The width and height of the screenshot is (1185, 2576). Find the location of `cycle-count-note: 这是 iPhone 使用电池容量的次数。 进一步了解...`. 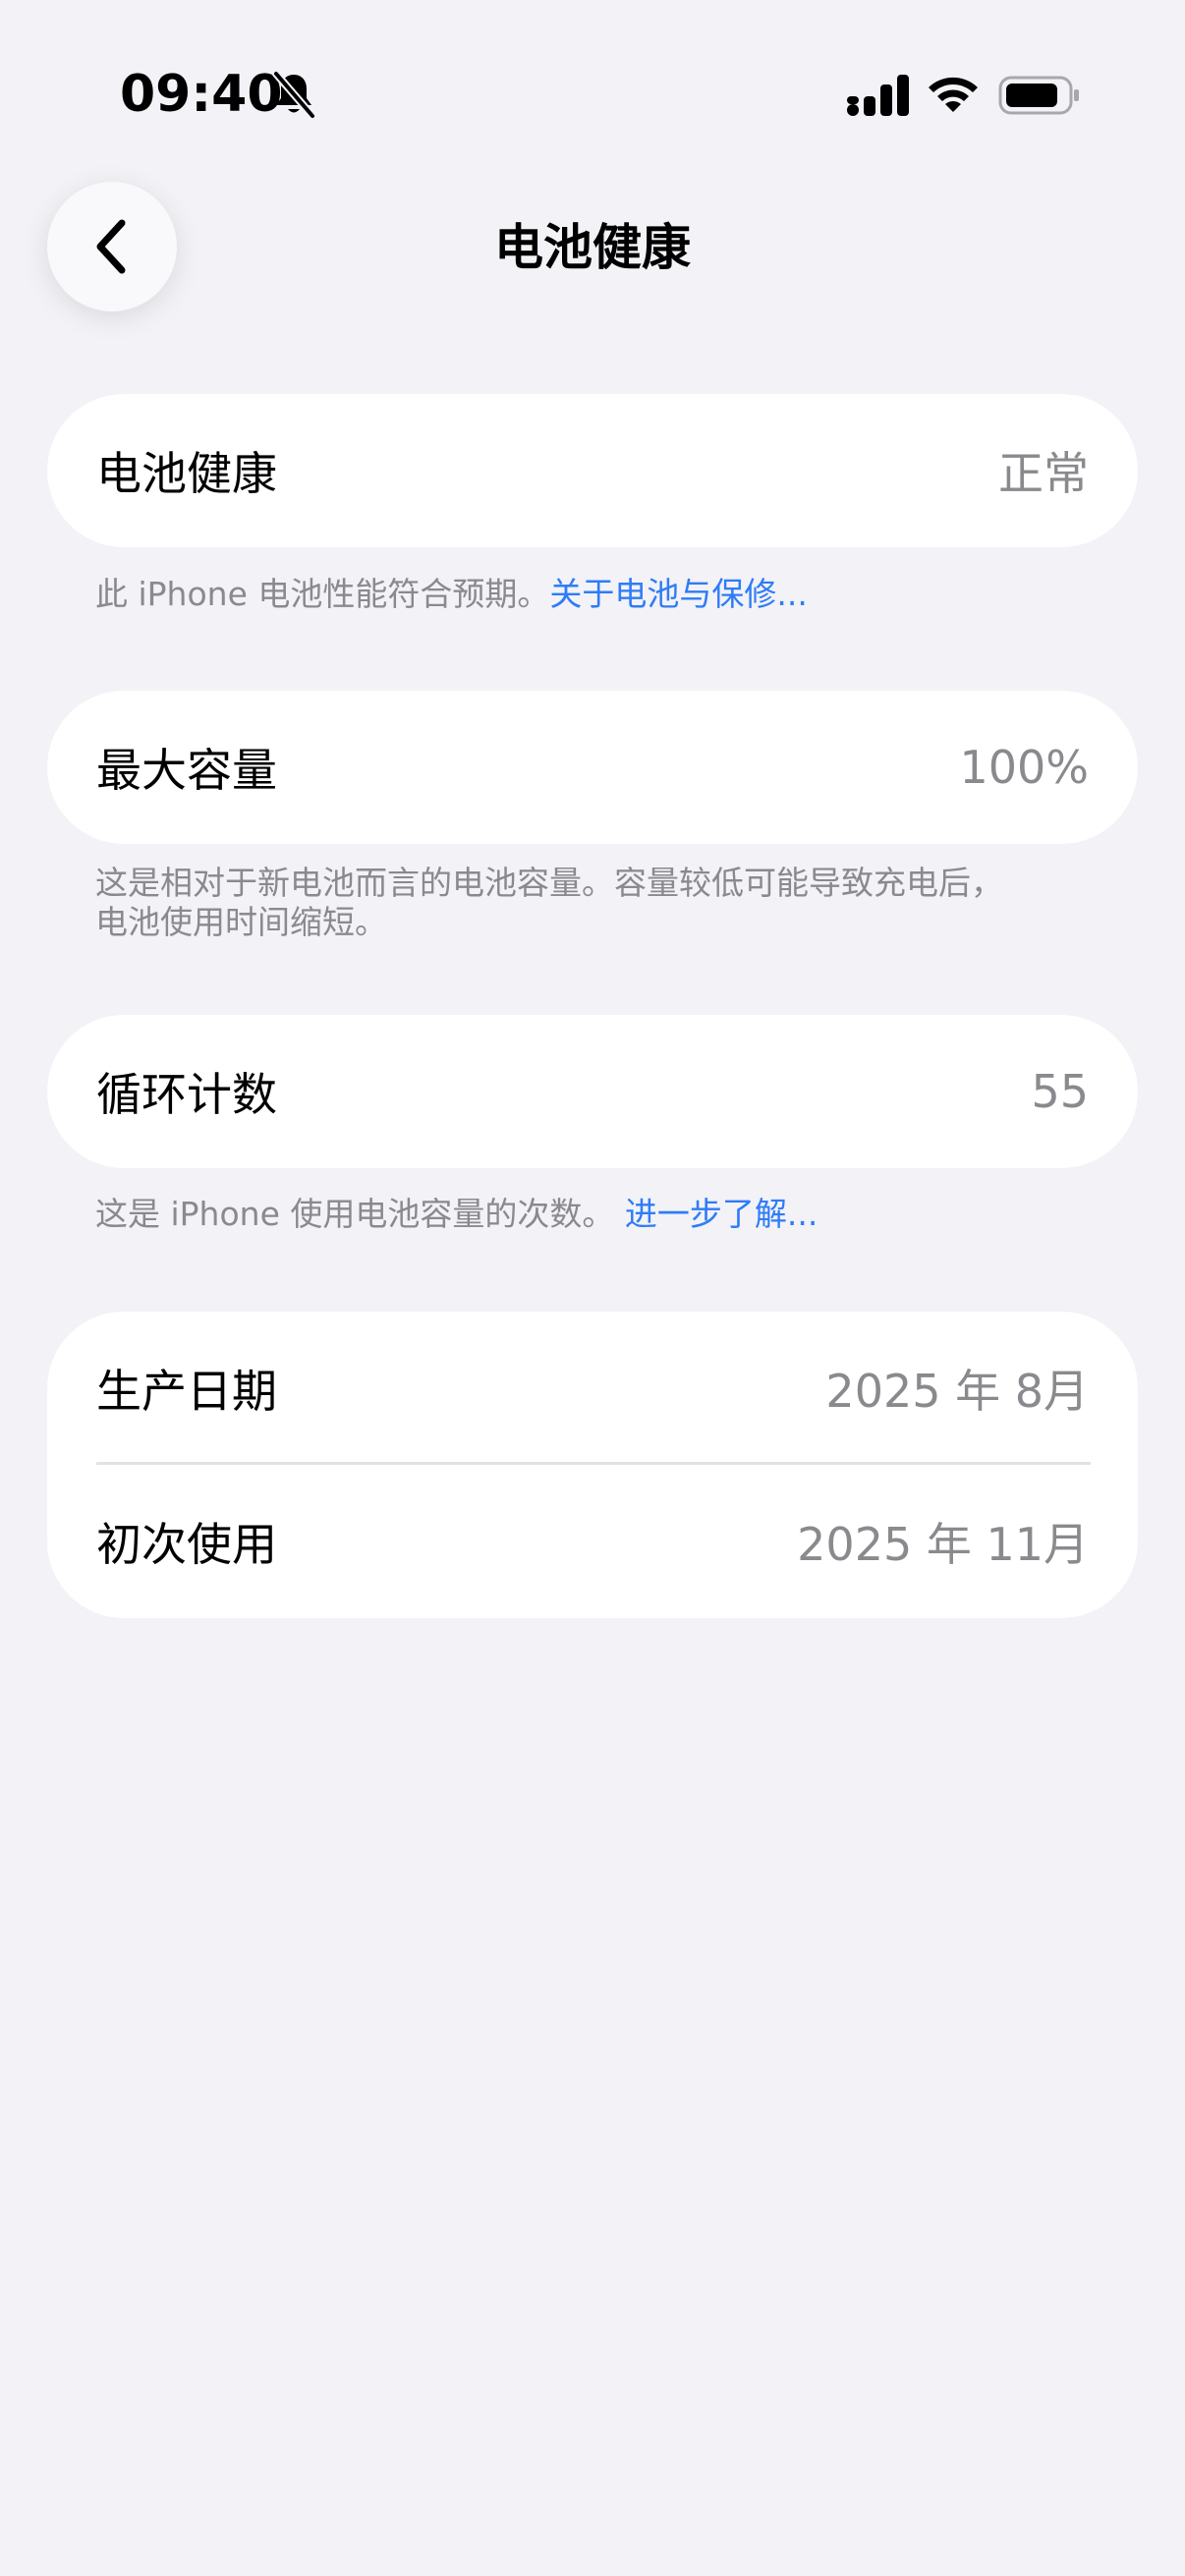

cycle-count-note: 这是 iPhone 使用电池容量的次数。 进一步了解... is located at coordinates (596, 1214).